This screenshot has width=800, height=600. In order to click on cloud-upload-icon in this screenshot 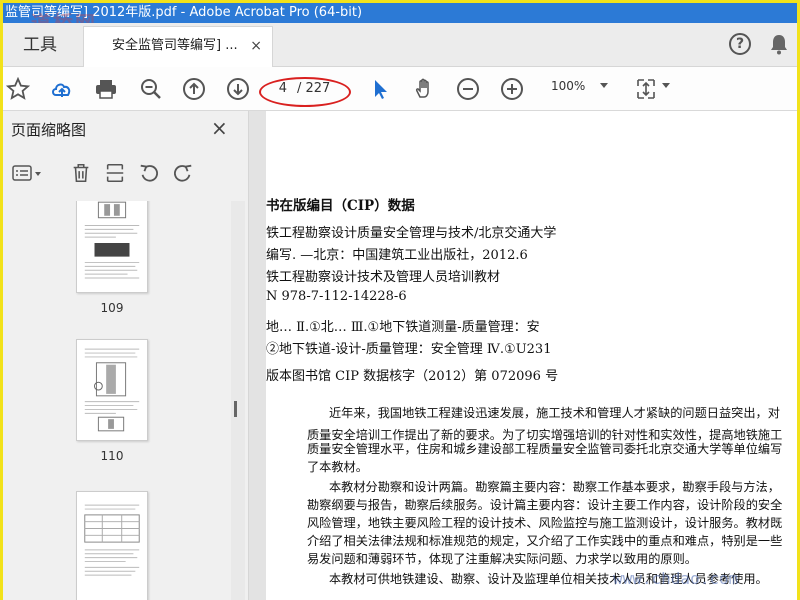, I will do `click(62, 89)`.